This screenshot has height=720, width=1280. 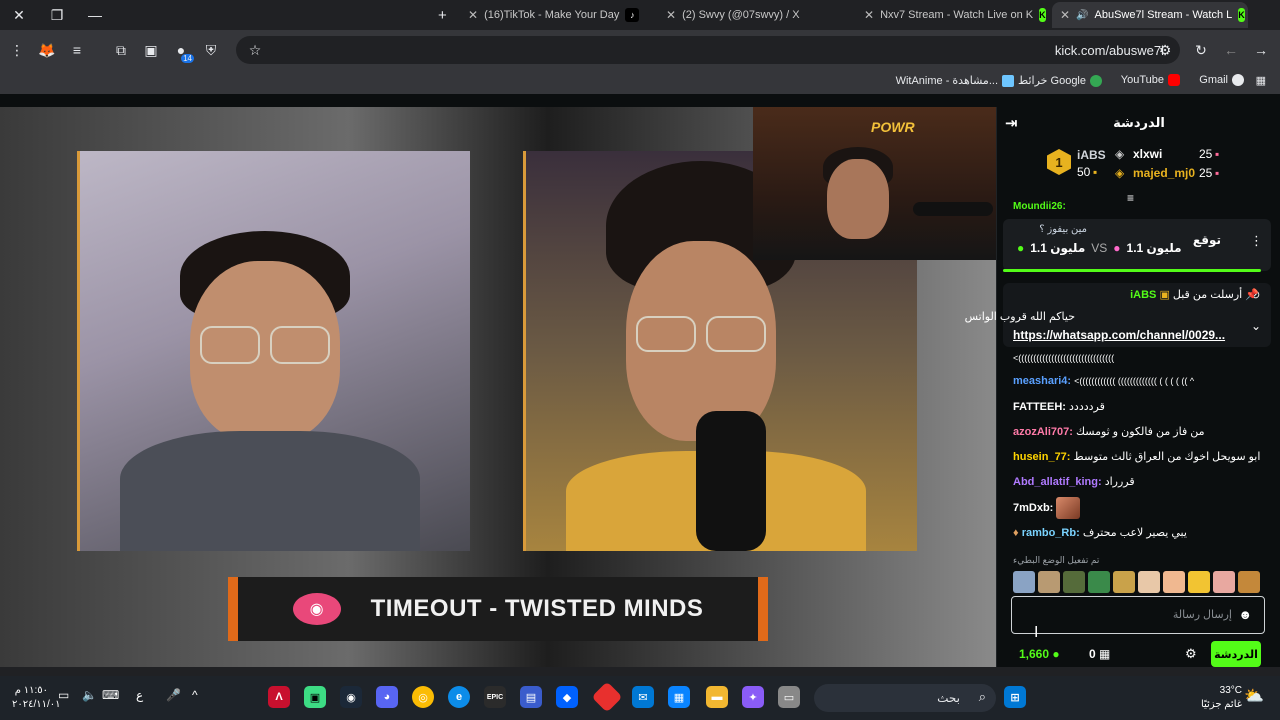 I want to click on star-icon: ☆, so click(x=255, y=50).